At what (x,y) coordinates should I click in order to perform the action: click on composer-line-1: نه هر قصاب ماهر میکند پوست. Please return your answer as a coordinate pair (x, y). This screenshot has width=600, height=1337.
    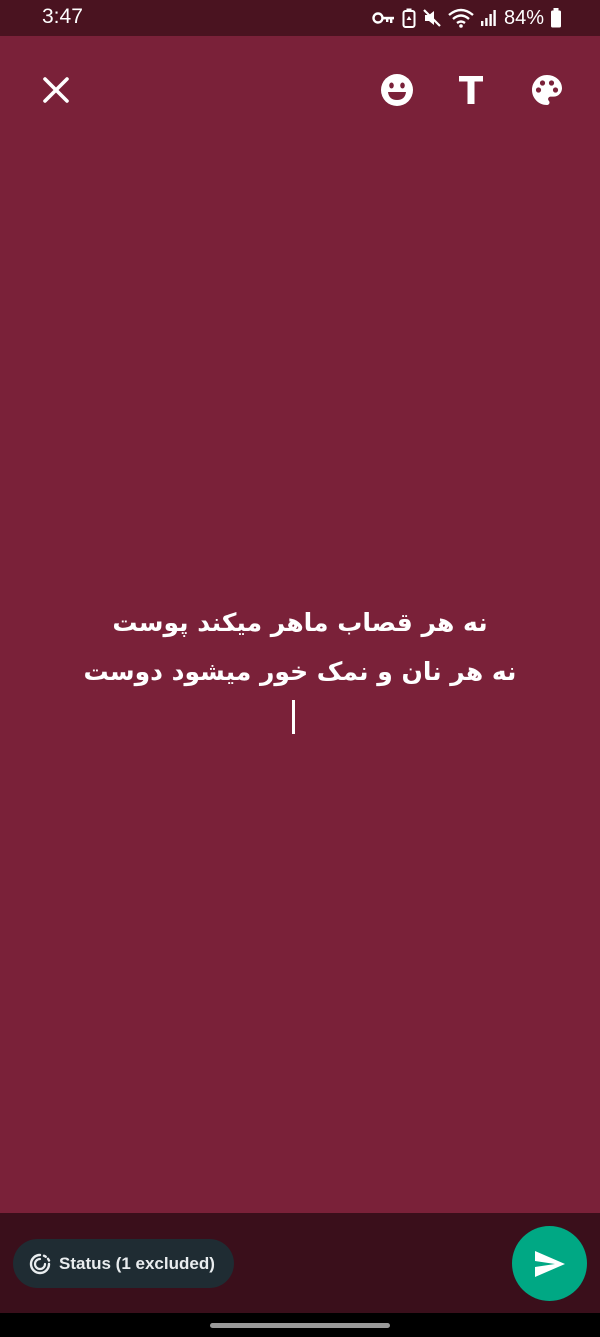
    Looking at the image, I should click on (300, 622).